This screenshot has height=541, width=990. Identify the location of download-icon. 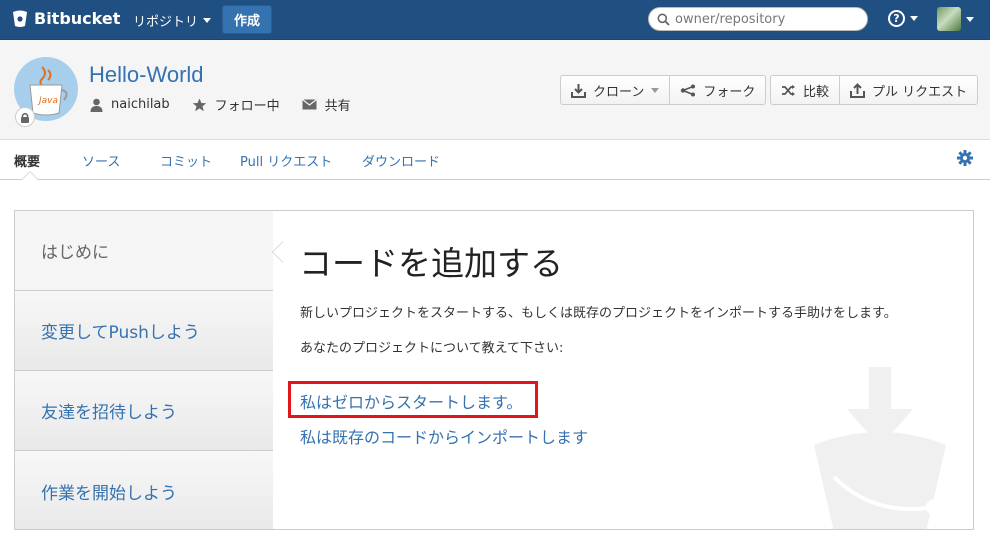
(578, 90).